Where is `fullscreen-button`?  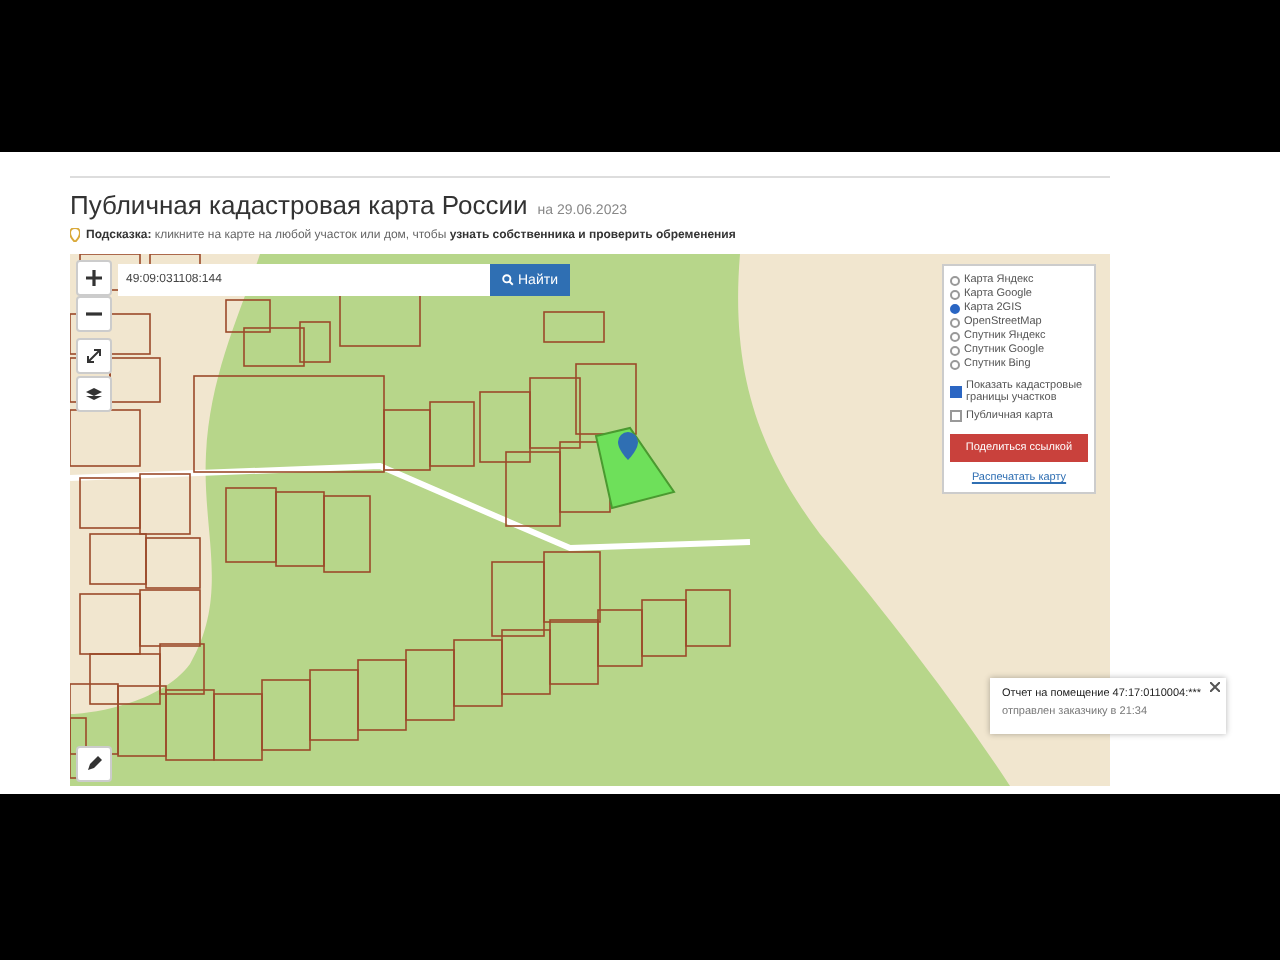 fullscreen-button is located at coordinates (94, 356).